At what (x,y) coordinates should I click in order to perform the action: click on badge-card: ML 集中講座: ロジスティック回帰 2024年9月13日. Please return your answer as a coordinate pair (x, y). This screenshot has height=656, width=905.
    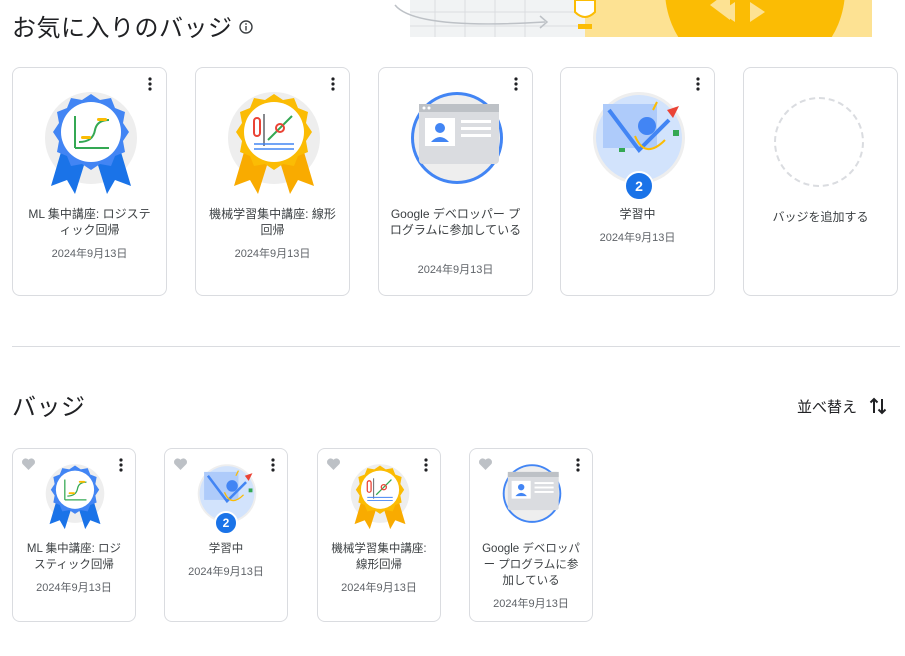
    Looking at the image, I should click on (74, 535).